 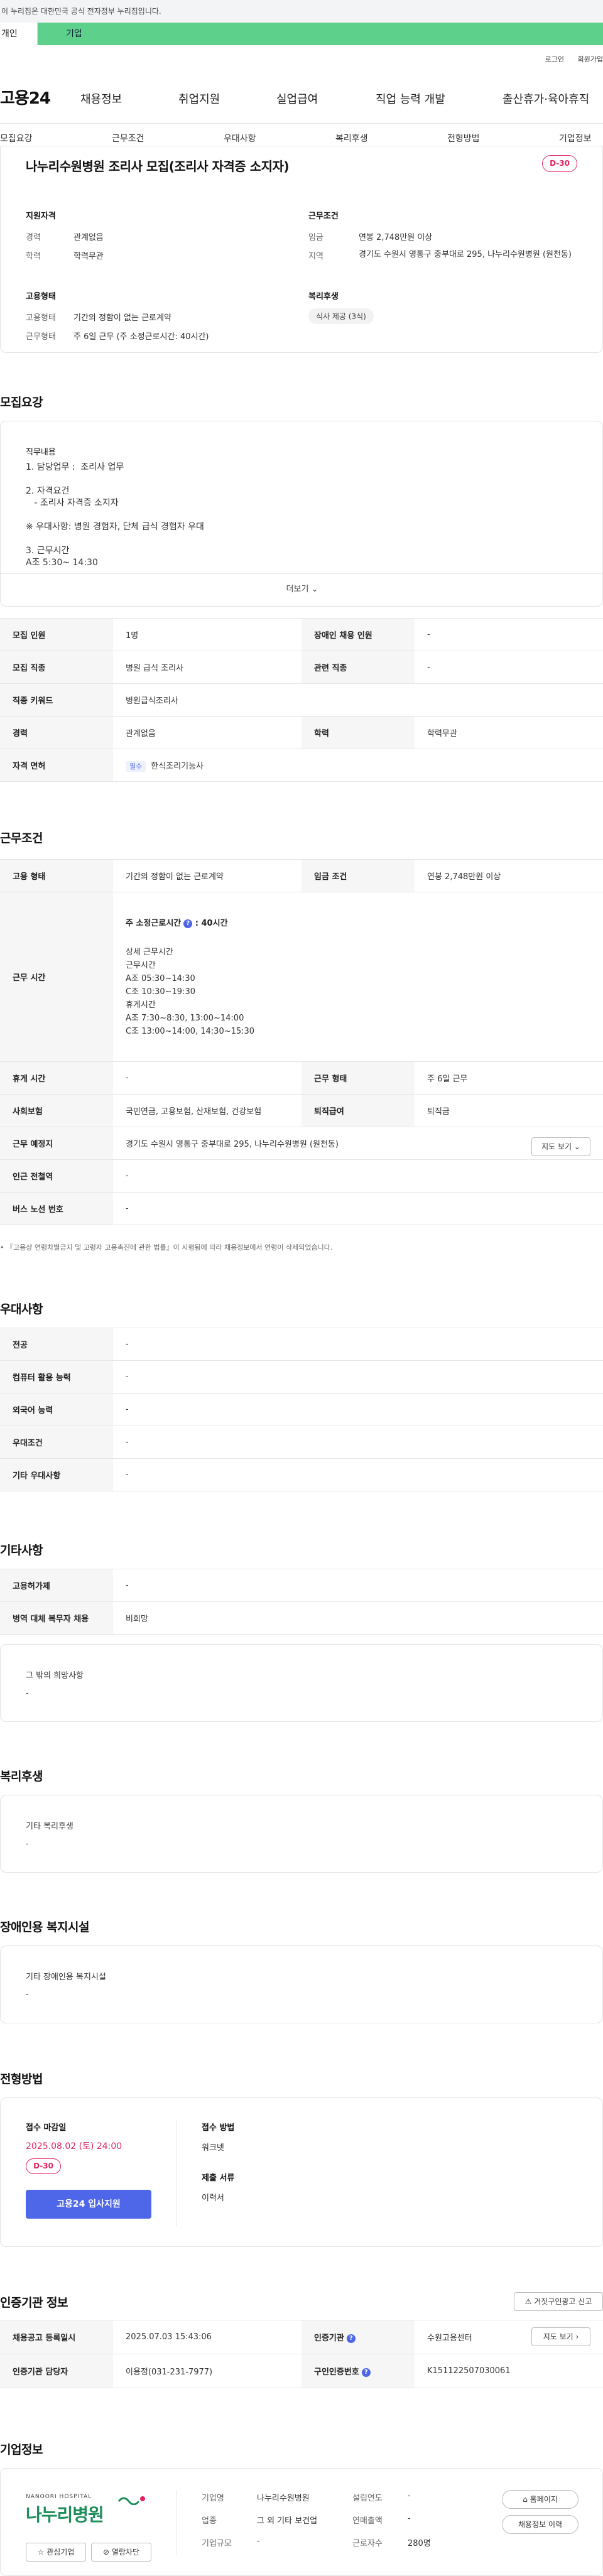 I want to click on gnb-menu-employment-support: 취업지원, so click(x=199, y=98).